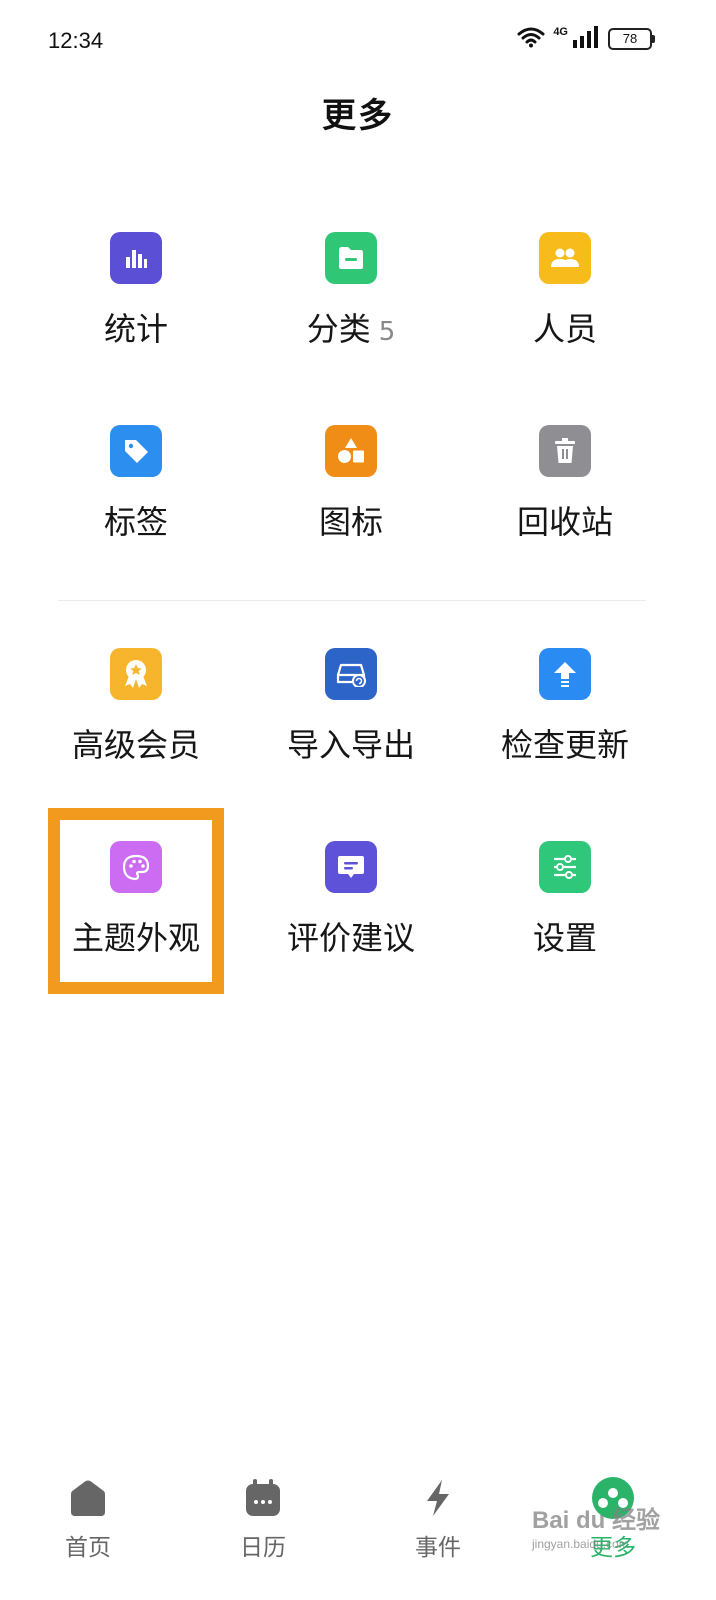 The image size is (716, 1600). I want to click on status-time: 12:34, so click(76, 40).